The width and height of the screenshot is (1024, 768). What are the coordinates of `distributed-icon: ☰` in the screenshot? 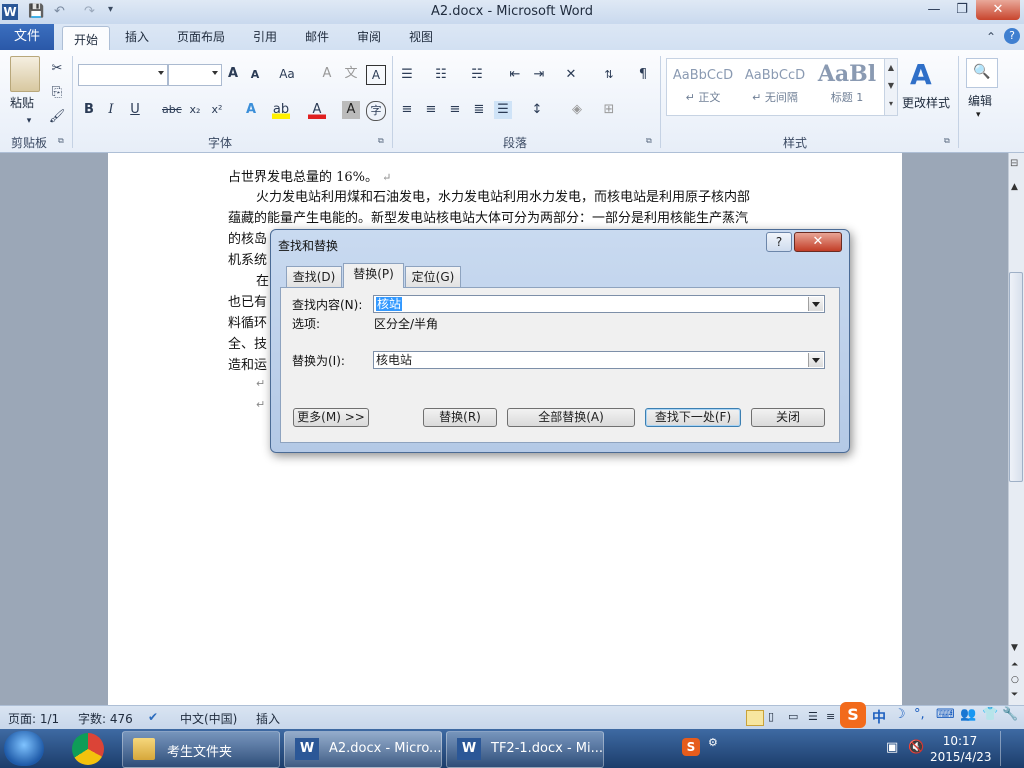 It's located at (503, 110).